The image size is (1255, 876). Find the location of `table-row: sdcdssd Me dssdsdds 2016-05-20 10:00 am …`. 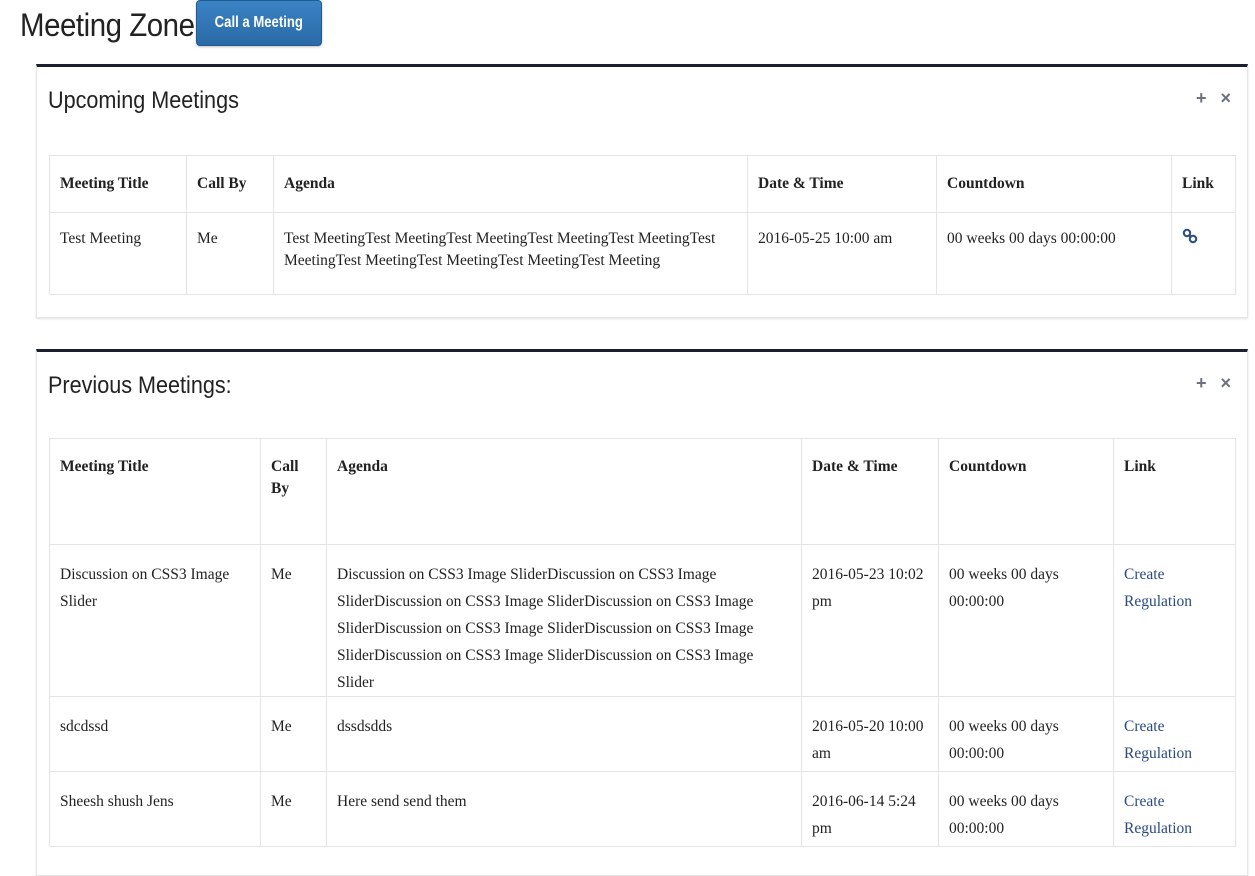

table-row: sdcdssd Me dssdsdds 2016-05-20 10:00 am … is located at coordinates (642, 734).